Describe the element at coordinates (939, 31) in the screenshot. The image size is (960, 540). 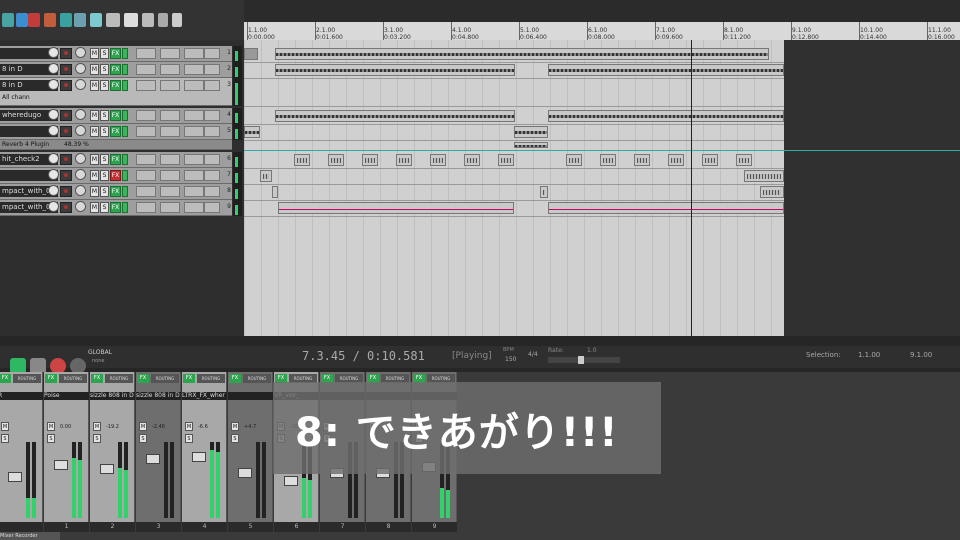
I see `ruler-mark: 11.1.00` at that location.